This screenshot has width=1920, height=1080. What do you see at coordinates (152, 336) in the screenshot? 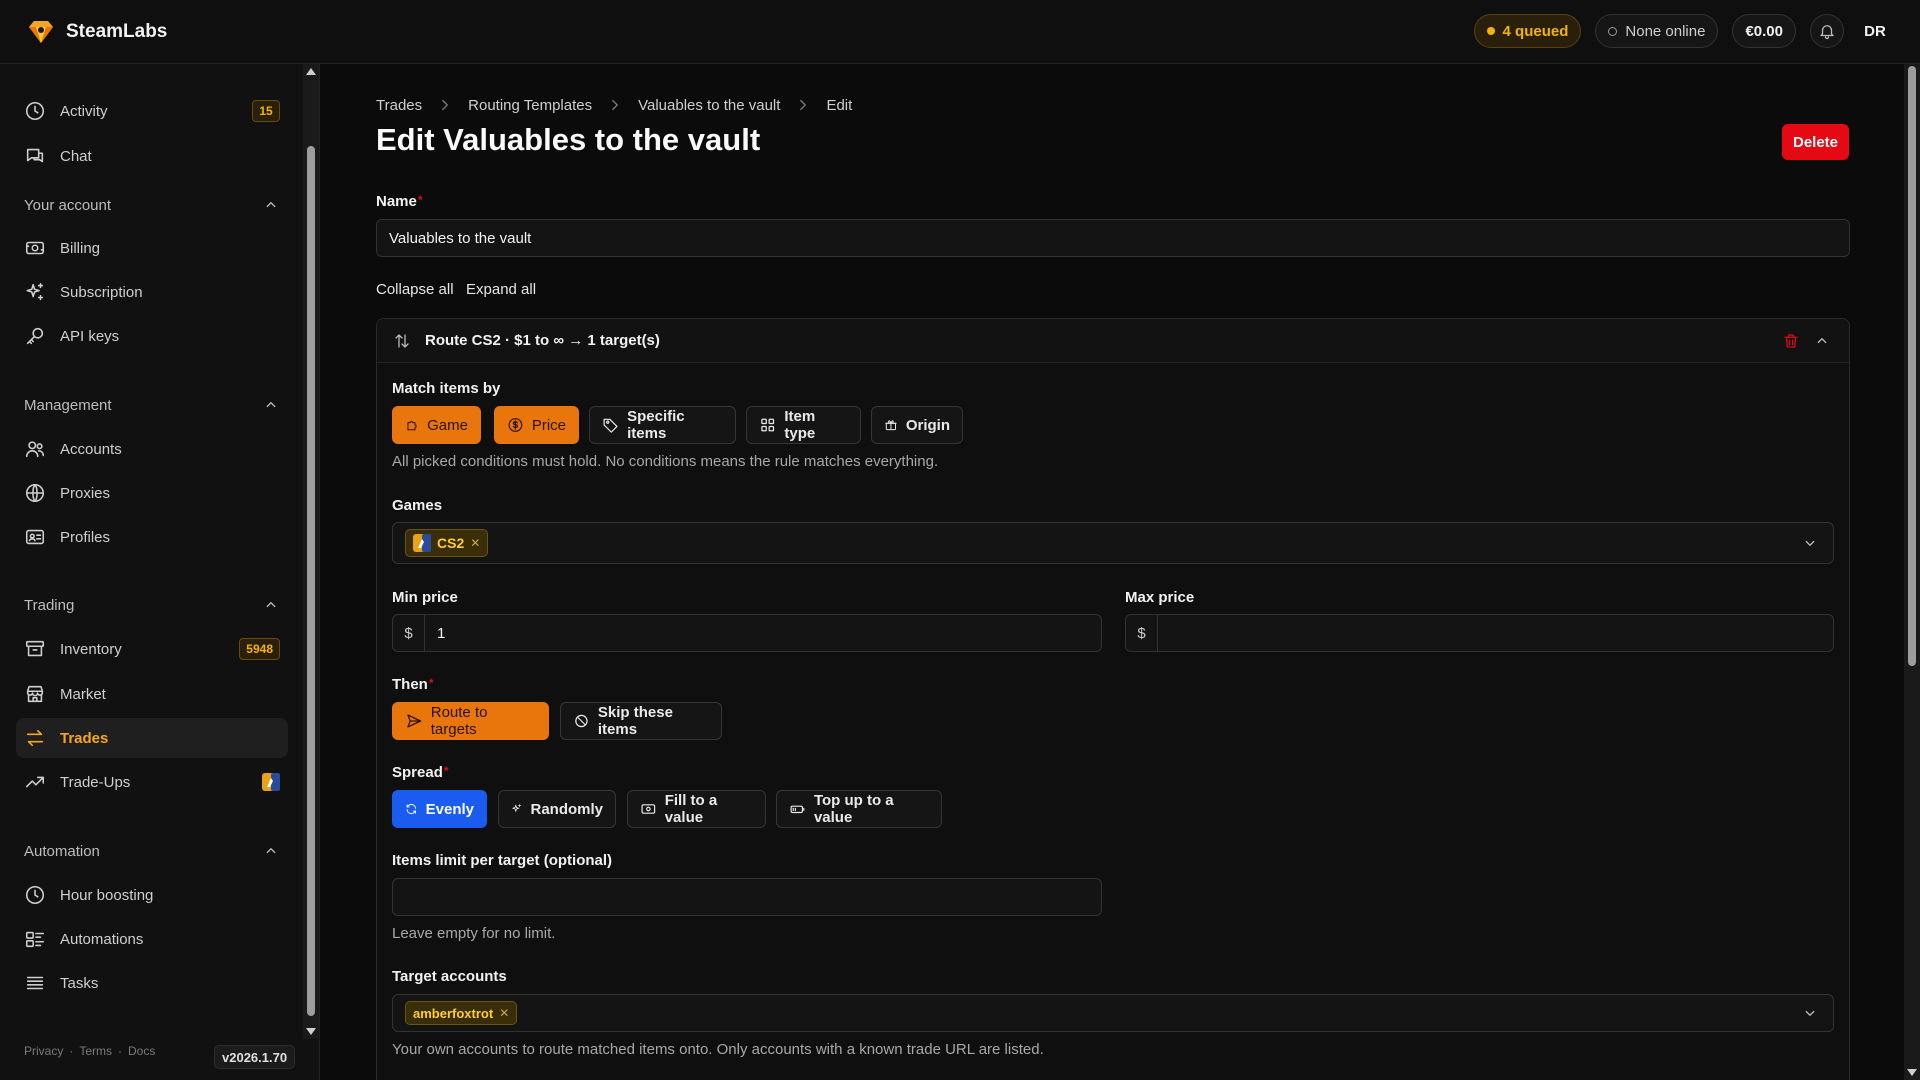
I see `sidebar-item-api-keys: API keys` at bounding box center [152, 336].